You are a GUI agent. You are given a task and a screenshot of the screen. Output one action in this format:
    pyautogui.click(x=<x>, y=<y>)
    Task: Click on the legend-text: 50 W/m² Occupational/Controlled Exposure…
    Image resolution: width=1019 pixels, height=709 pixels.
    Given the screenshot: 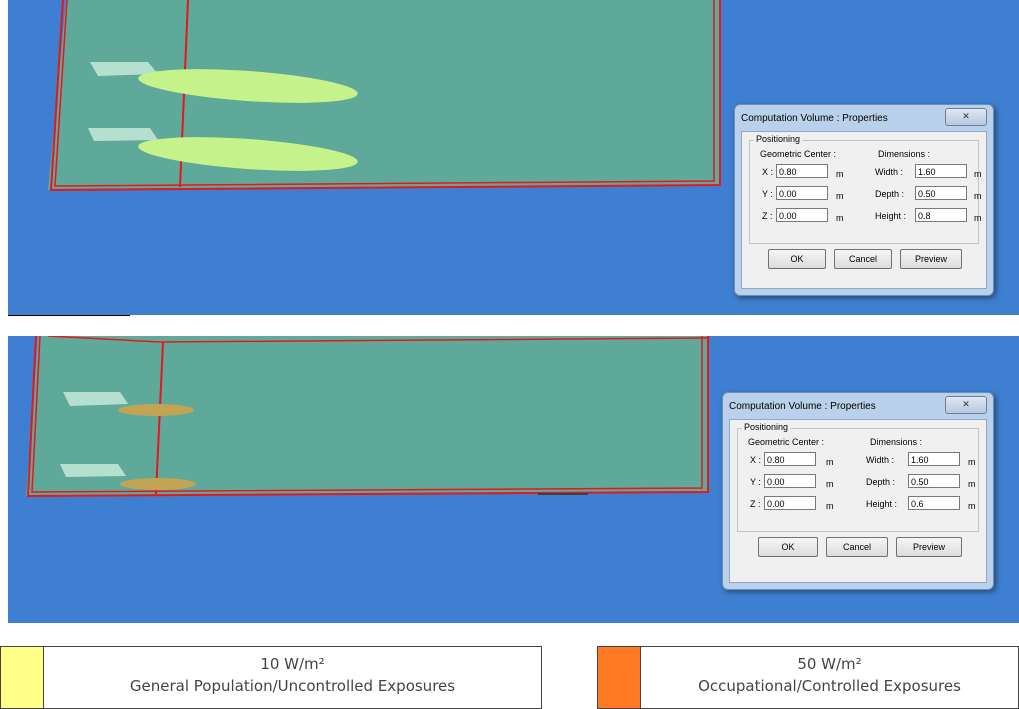 What is the action you would take?
    pyautogui.click(x=829, y=675)
    